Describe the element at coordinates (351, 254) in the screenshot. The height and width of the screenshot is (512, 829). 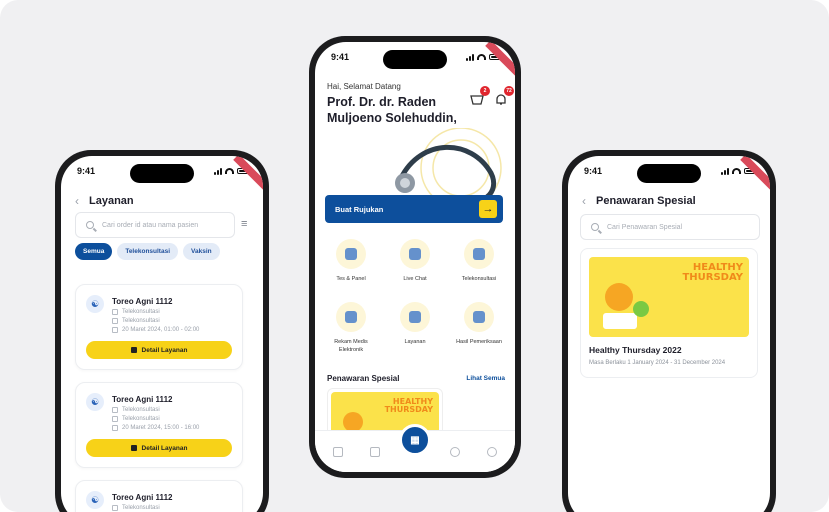
I see `test-tube-icon` at that location.